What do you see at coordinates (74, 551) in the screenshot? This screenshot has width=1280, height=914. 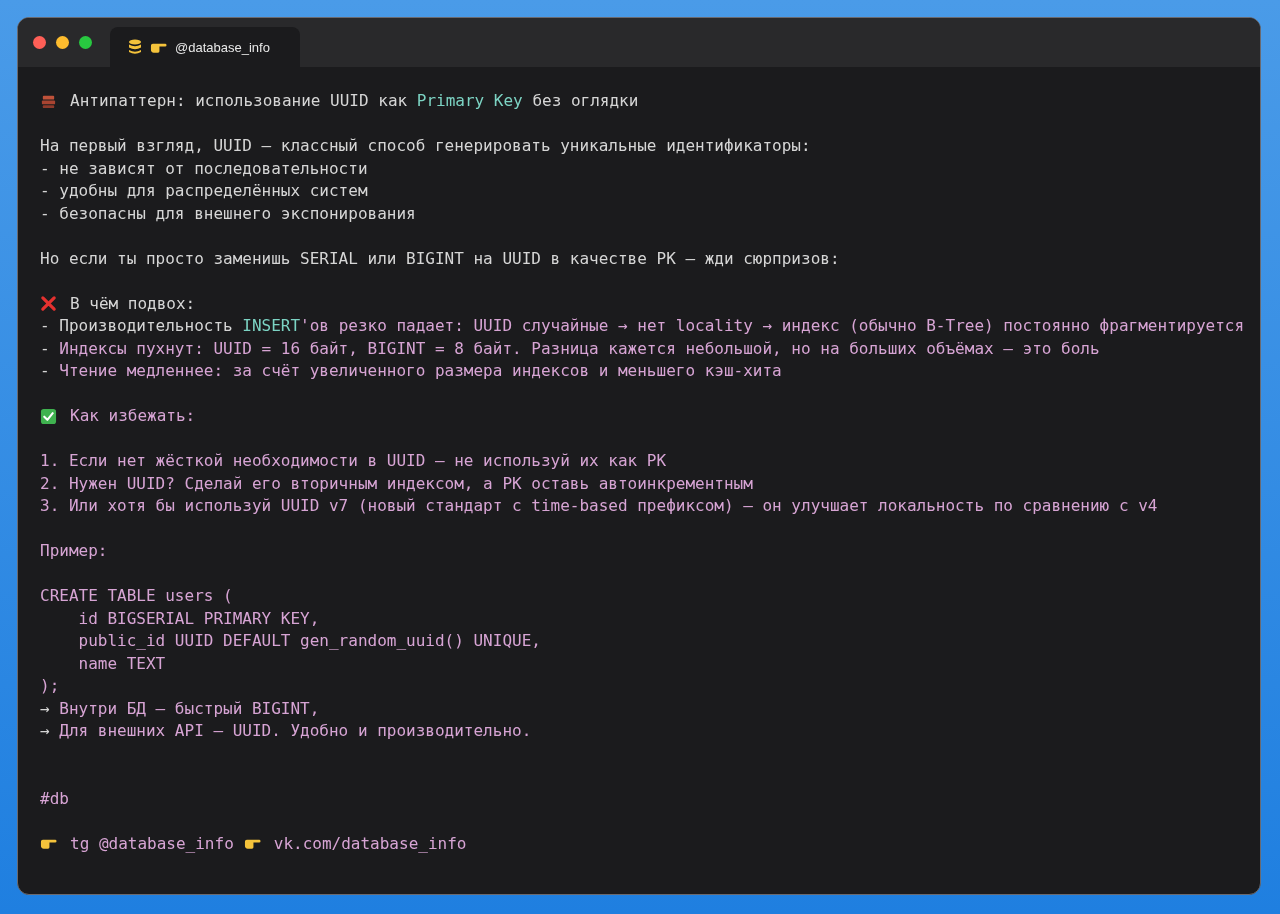 I see `text-line: Пример:` at bounding box center [74, 551].